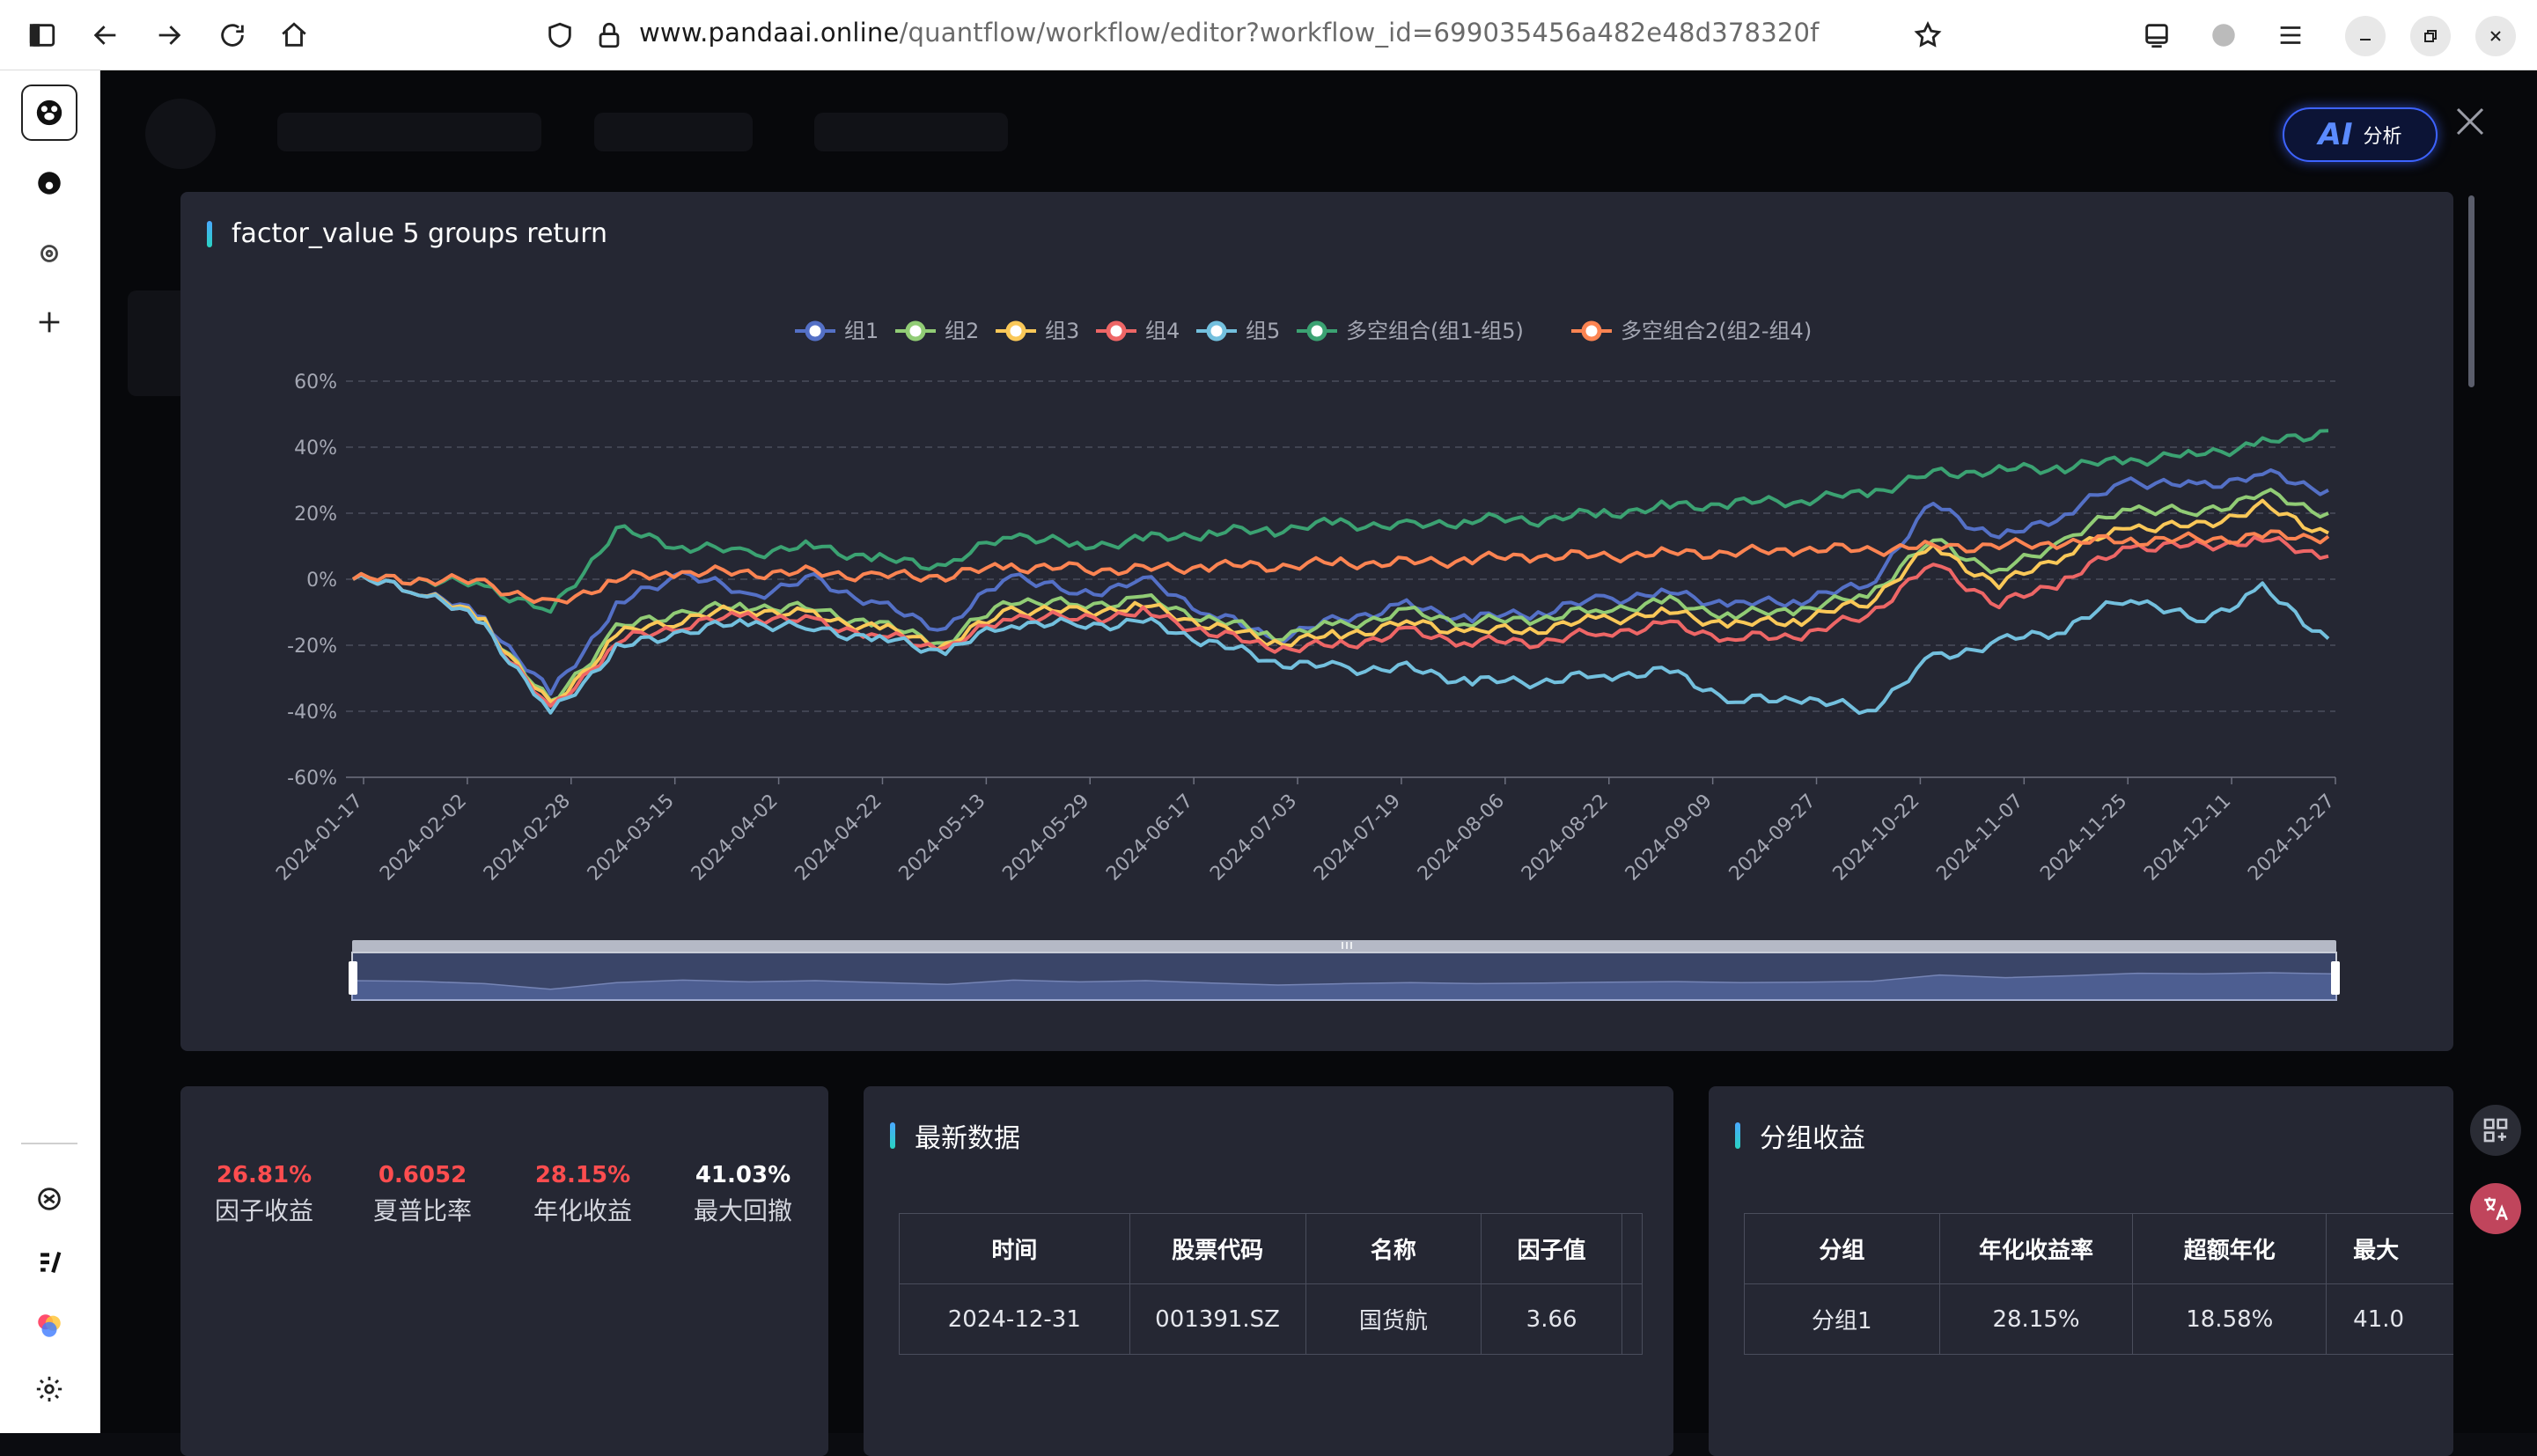  What do you see at coordinates (264, 1194) in the screenshot?
I see `stat-factor-return: 26.81% 因子收益` at bounding box center [264, 1194].